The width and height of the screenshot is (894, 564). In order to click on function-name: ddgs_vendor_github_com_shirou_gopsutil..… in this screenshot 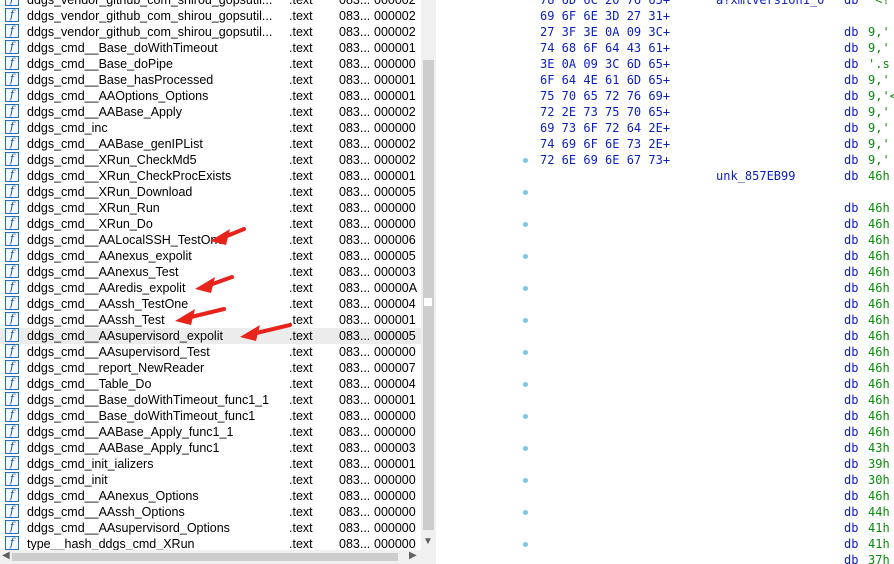, I will do `click(150, 32)`.